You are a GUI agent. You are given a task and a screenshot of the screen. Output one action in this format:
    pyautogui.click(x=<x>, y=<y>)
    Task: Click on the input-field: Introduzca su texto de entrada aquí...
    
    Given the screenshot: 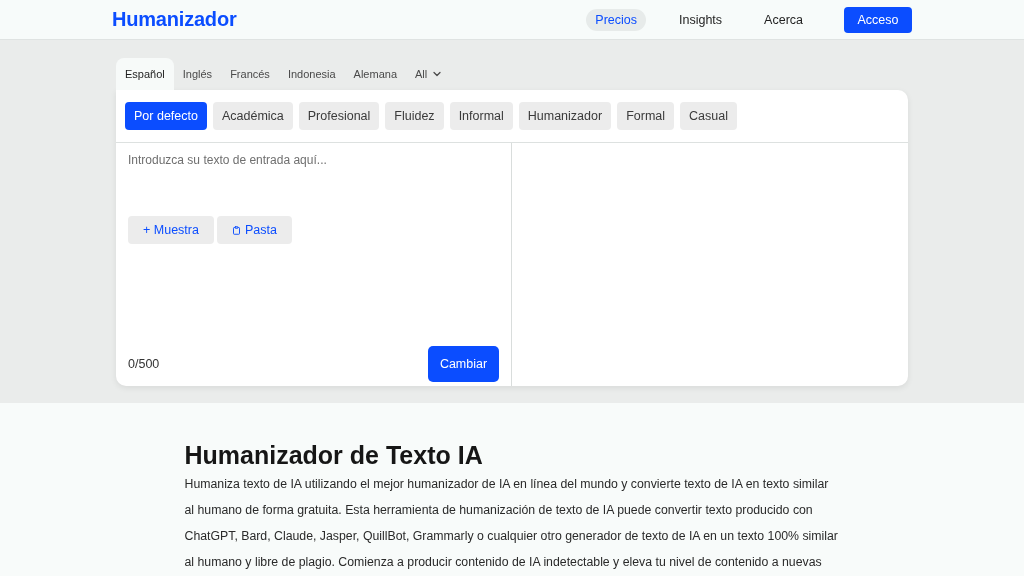 What is the action you would take?
    pyautogui.click(x=313, y=182)
    